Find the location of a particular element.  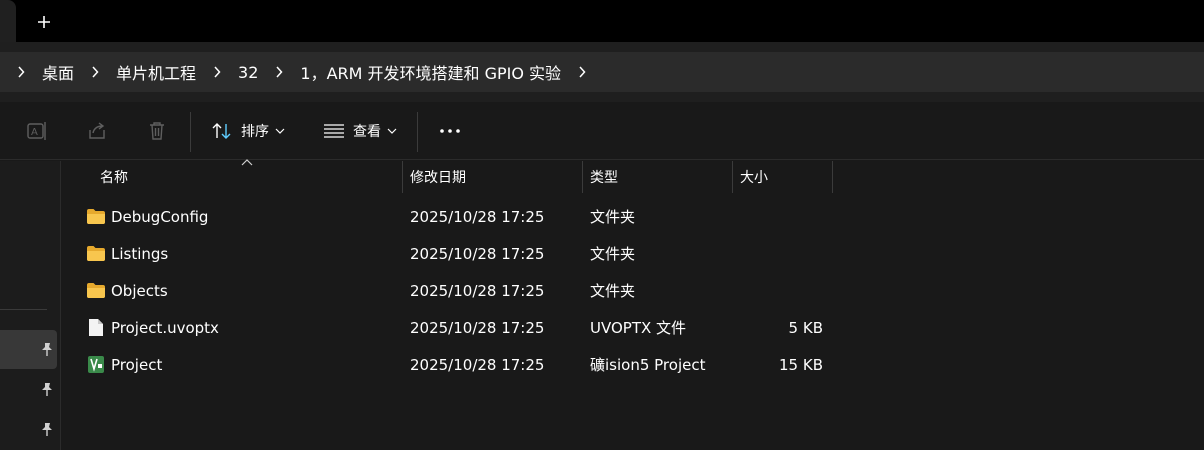

trash-icon is located at coordinates (157, 131).